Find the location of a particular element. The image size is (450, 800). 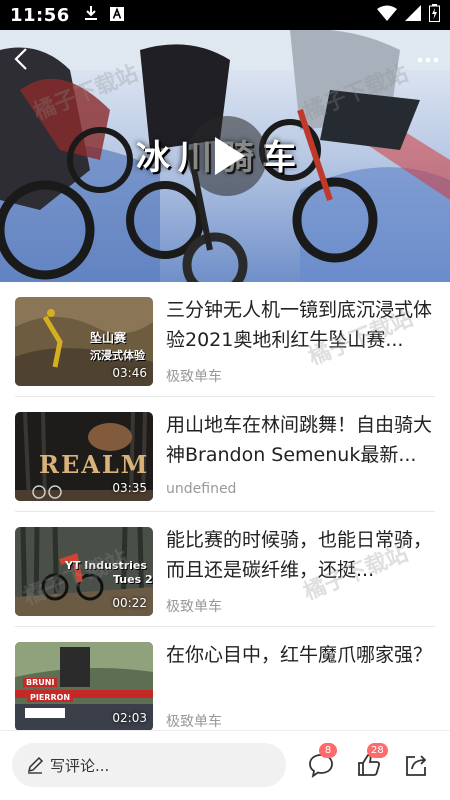

share-button is located at coordinates (416, 765).